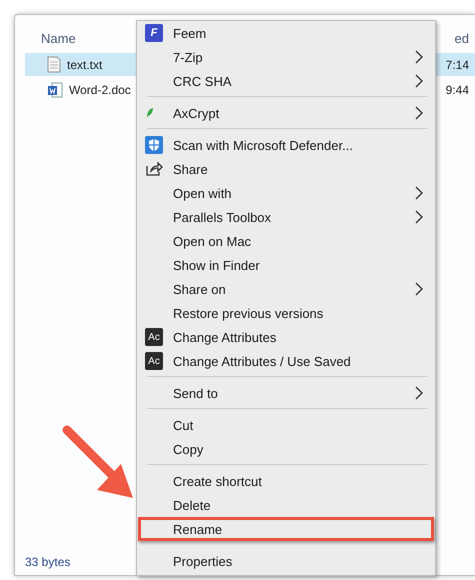 Image resolution: width=475 pixels, height=580 pixels. I want to click on status-text: 33 bytes, so click(47, 562).